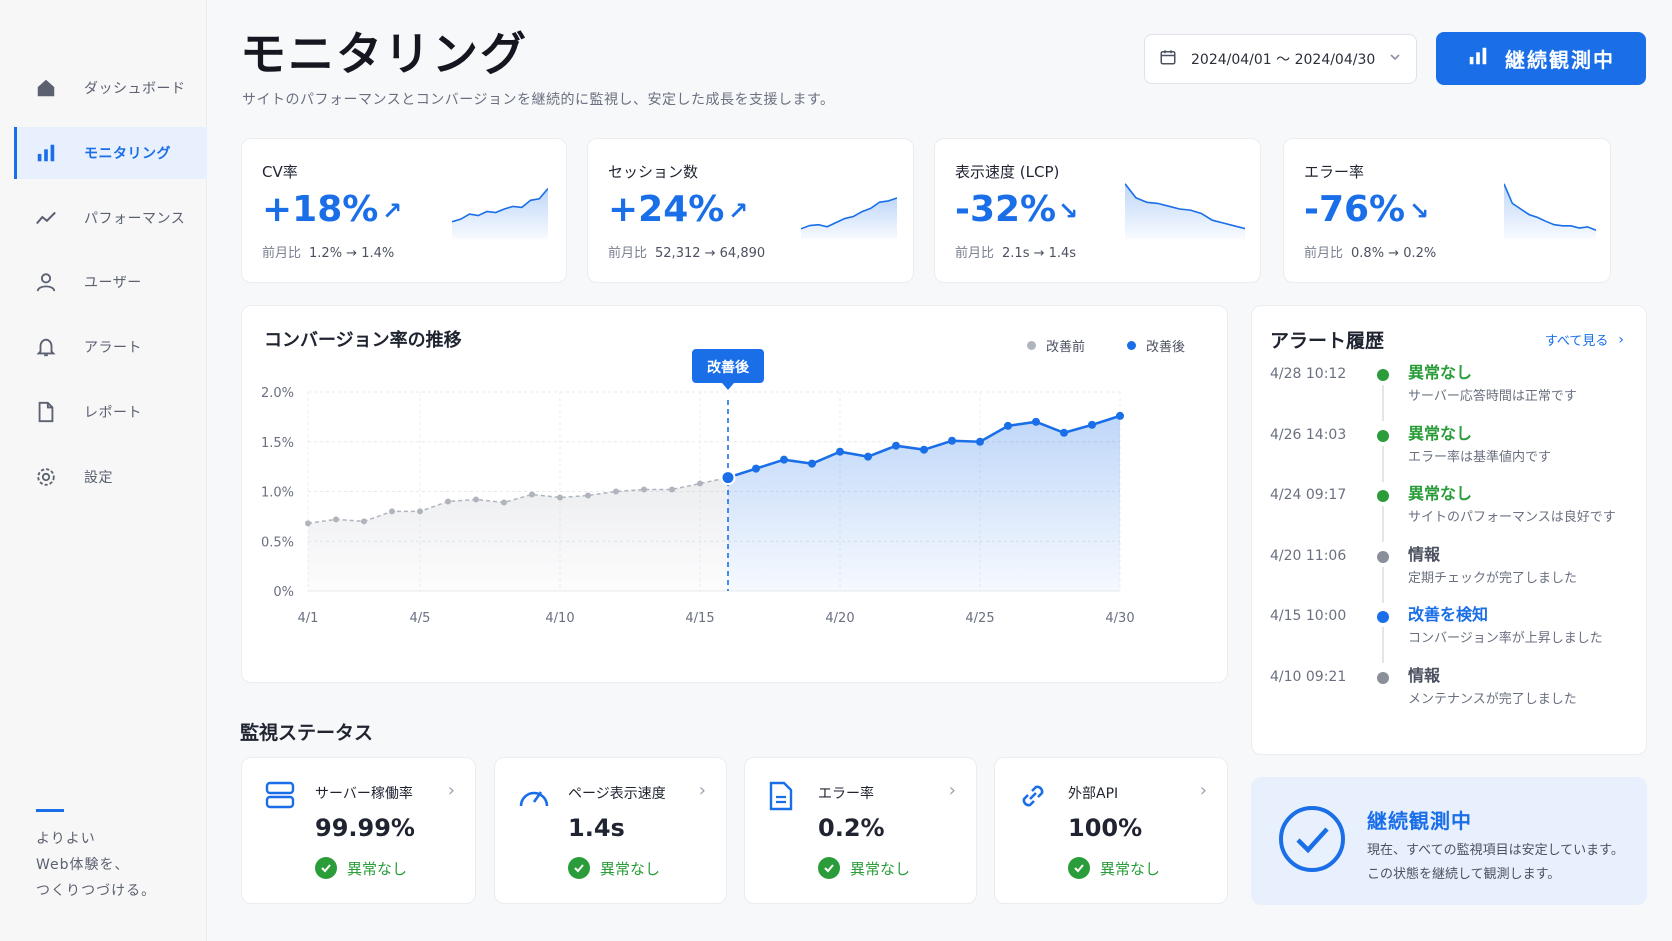 The image size is (1672, 941). What do you see at coordinates (98, 478) in the screenshot?
I see `sidebar-item-label: 設定` at bounding box center [98, 478].